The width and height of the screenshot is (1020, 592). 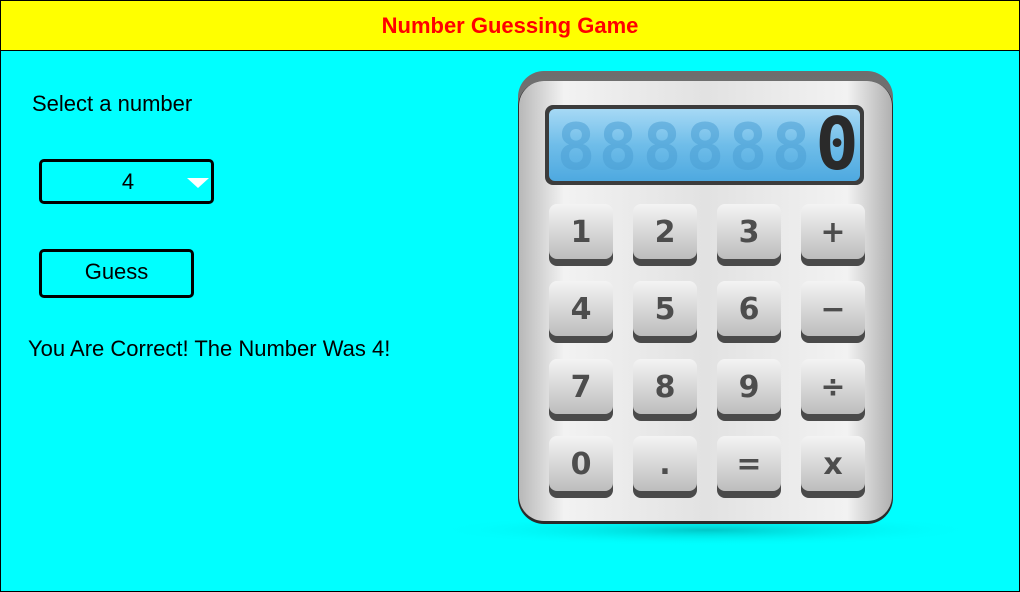 I want to click on calculator-key: 2, so click(x=665, y=235).